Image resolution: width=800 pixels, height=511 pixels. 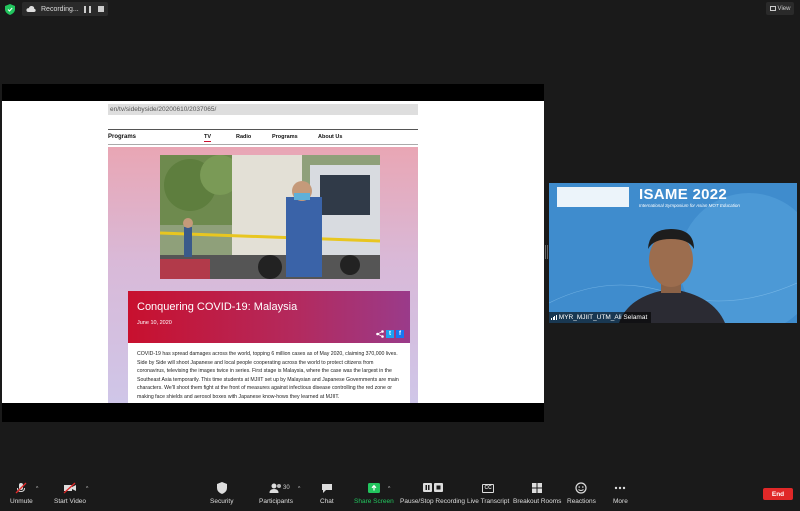 I want to click on live-transcript-button: CC Live Transcript, so click(x=488, y=493).